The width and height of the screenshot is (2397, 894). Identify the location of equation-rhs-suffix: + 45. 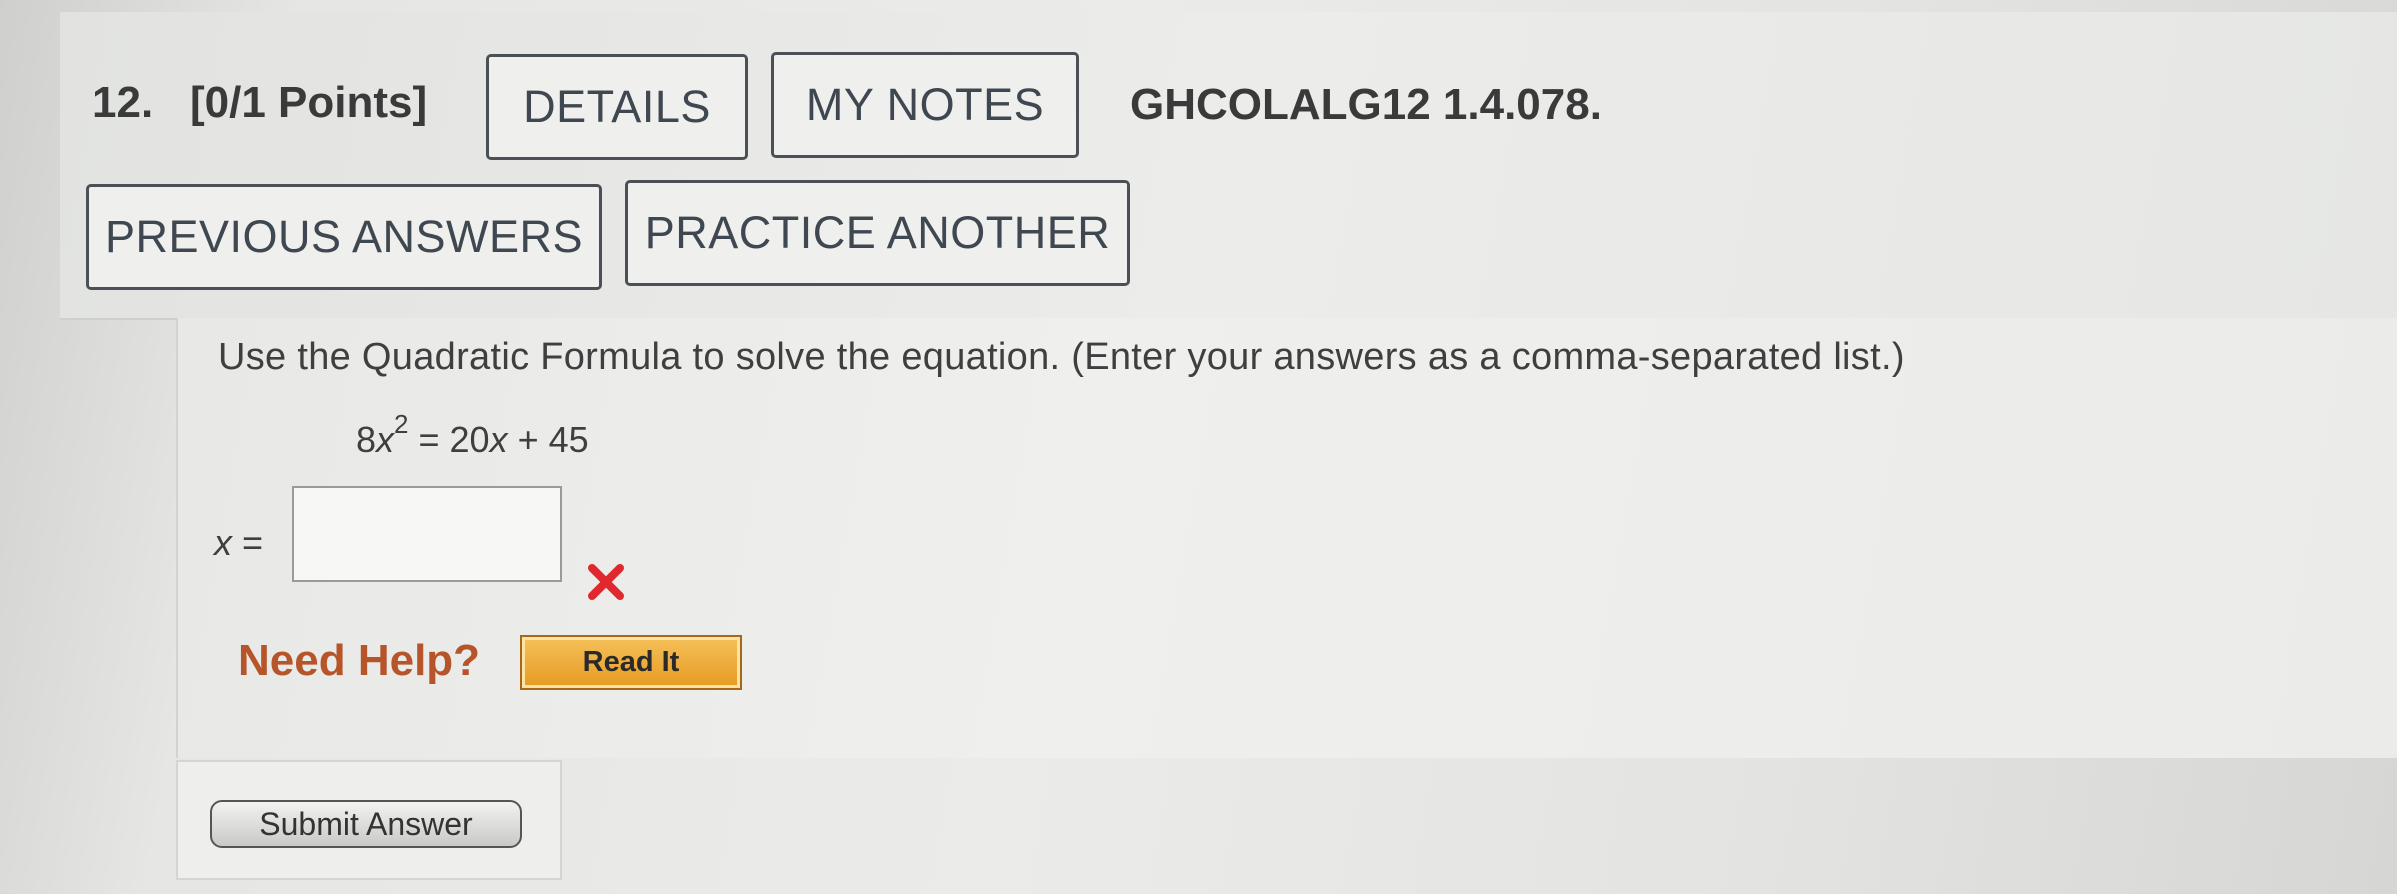
(548, 439).